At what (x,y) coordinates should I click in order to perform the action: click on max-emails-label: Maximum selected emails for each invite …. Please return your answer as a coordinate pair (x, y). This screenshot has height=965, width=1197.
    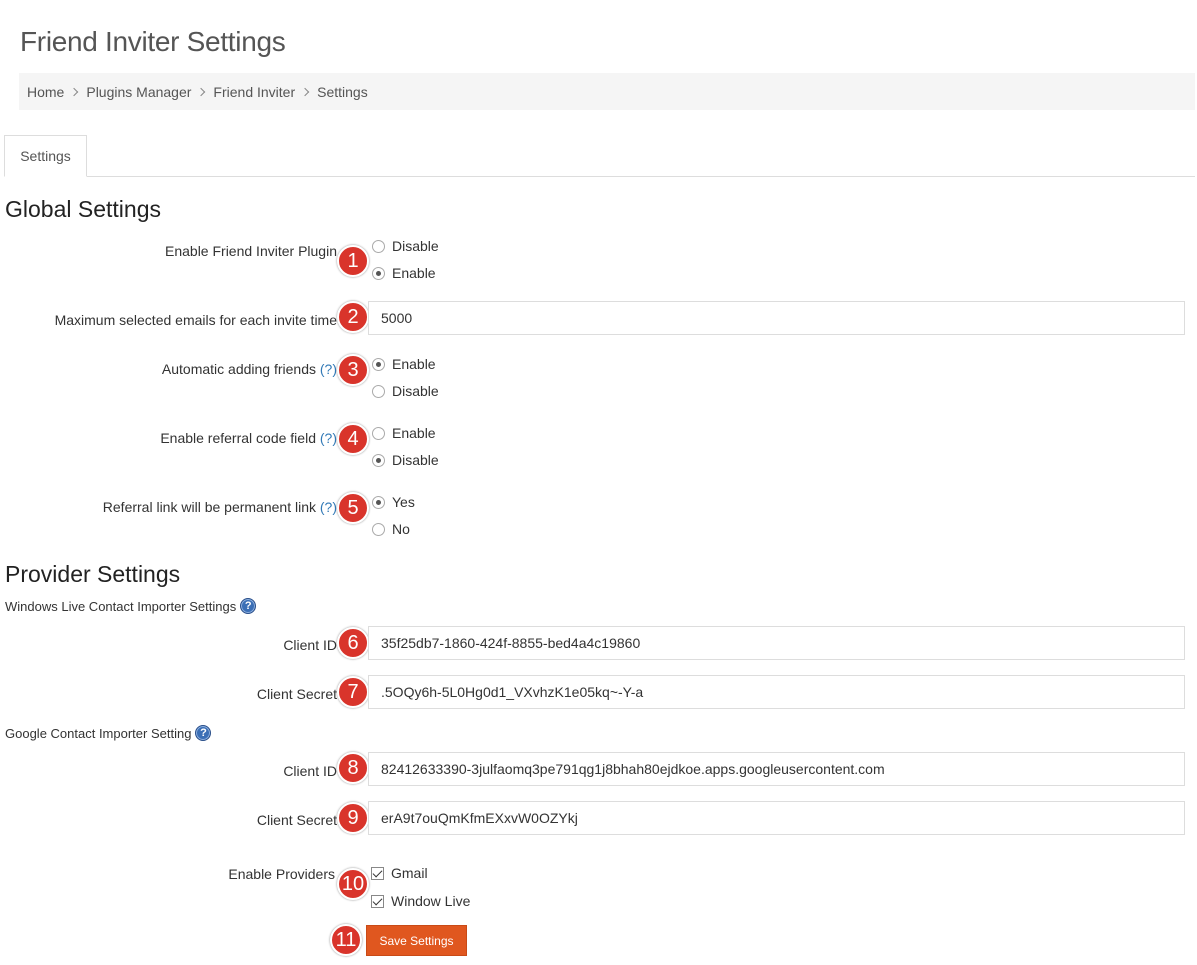
    Looking at the image, I should click on (195, 320).